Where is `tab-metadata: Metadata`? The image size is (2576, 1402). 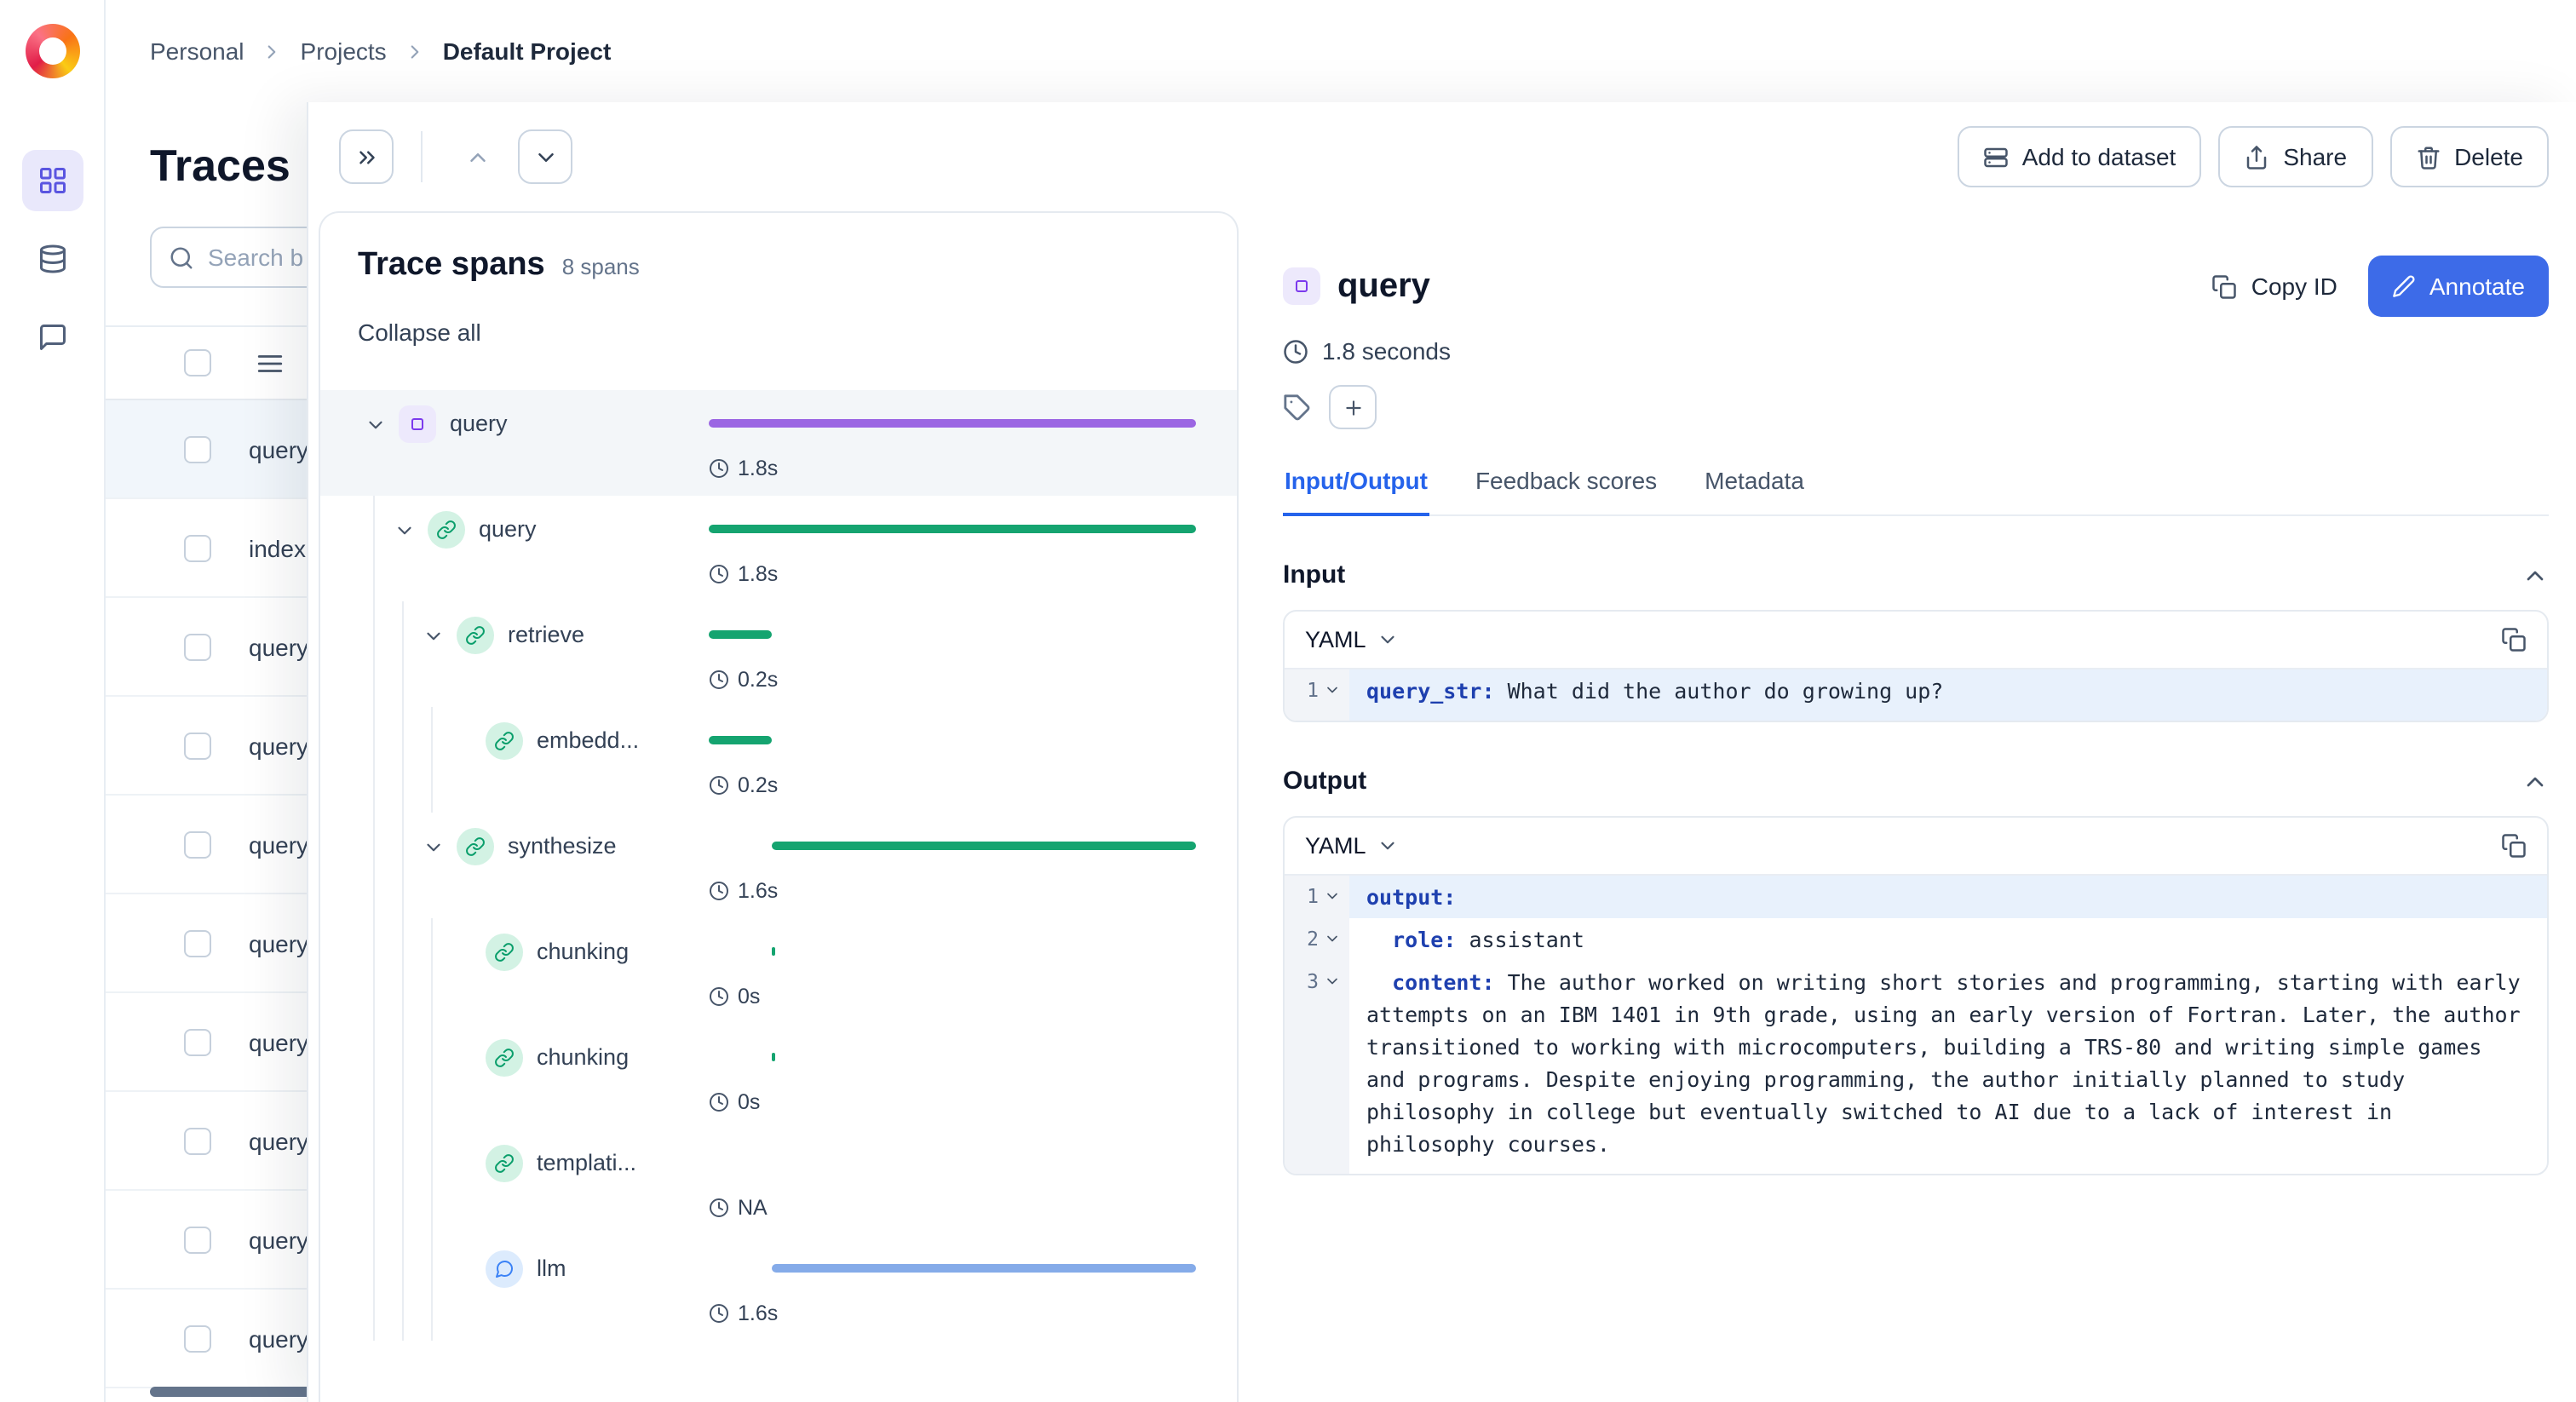 tab-metadata: Metadata is located at coordinates (1755, 491).